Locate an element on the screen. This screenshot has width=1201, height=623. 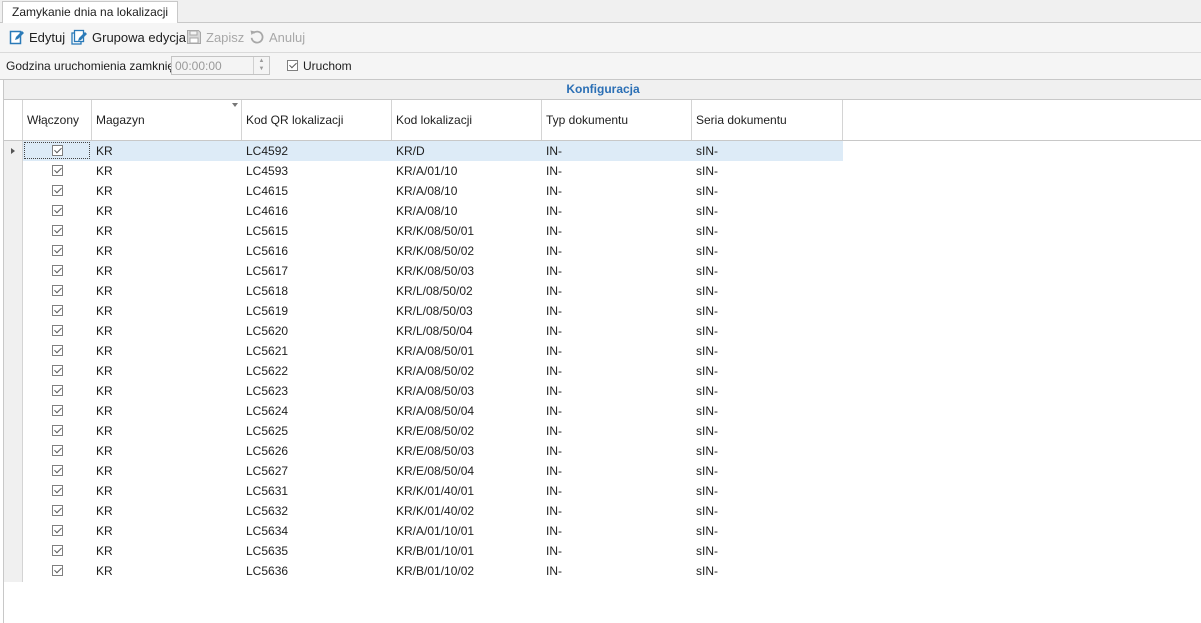
cell-kod-qr: LC4616 is located at coordinates (317, 211).